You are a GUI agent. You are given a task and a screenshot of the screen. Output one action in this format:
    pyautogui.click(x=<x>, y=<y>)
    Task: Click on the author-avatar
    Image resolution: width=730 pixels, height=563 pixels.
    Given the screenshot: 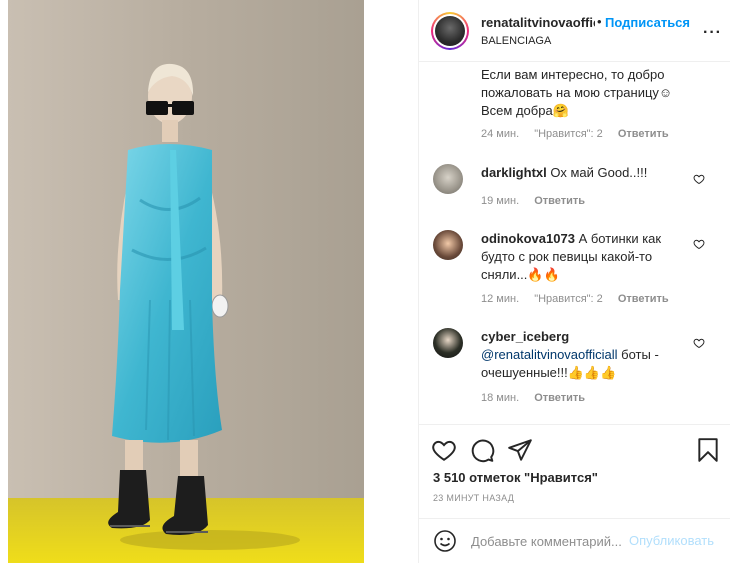 What is the action you would take?
    pyautogui.click(x=450, y=31)
    